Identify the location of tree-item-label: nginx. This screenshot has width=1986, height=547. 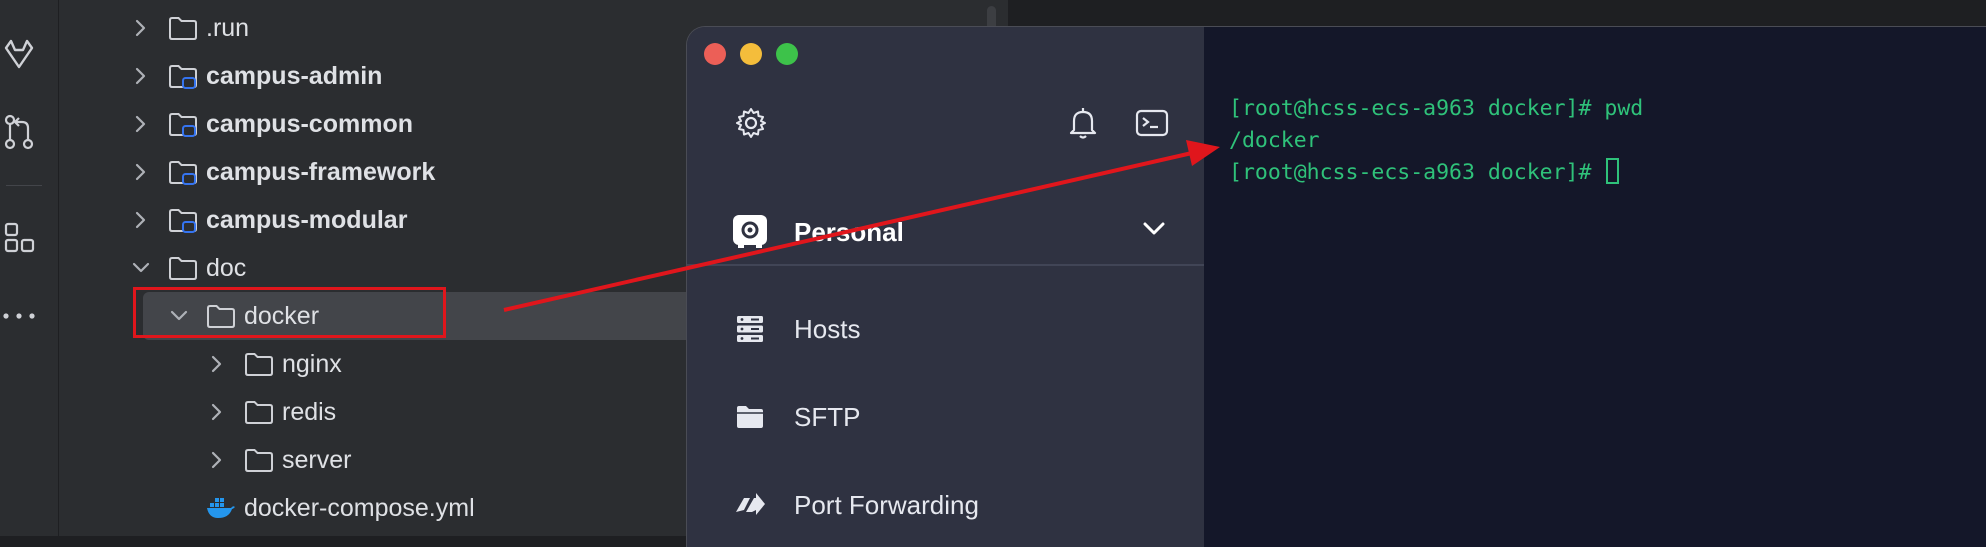
(312, 363).